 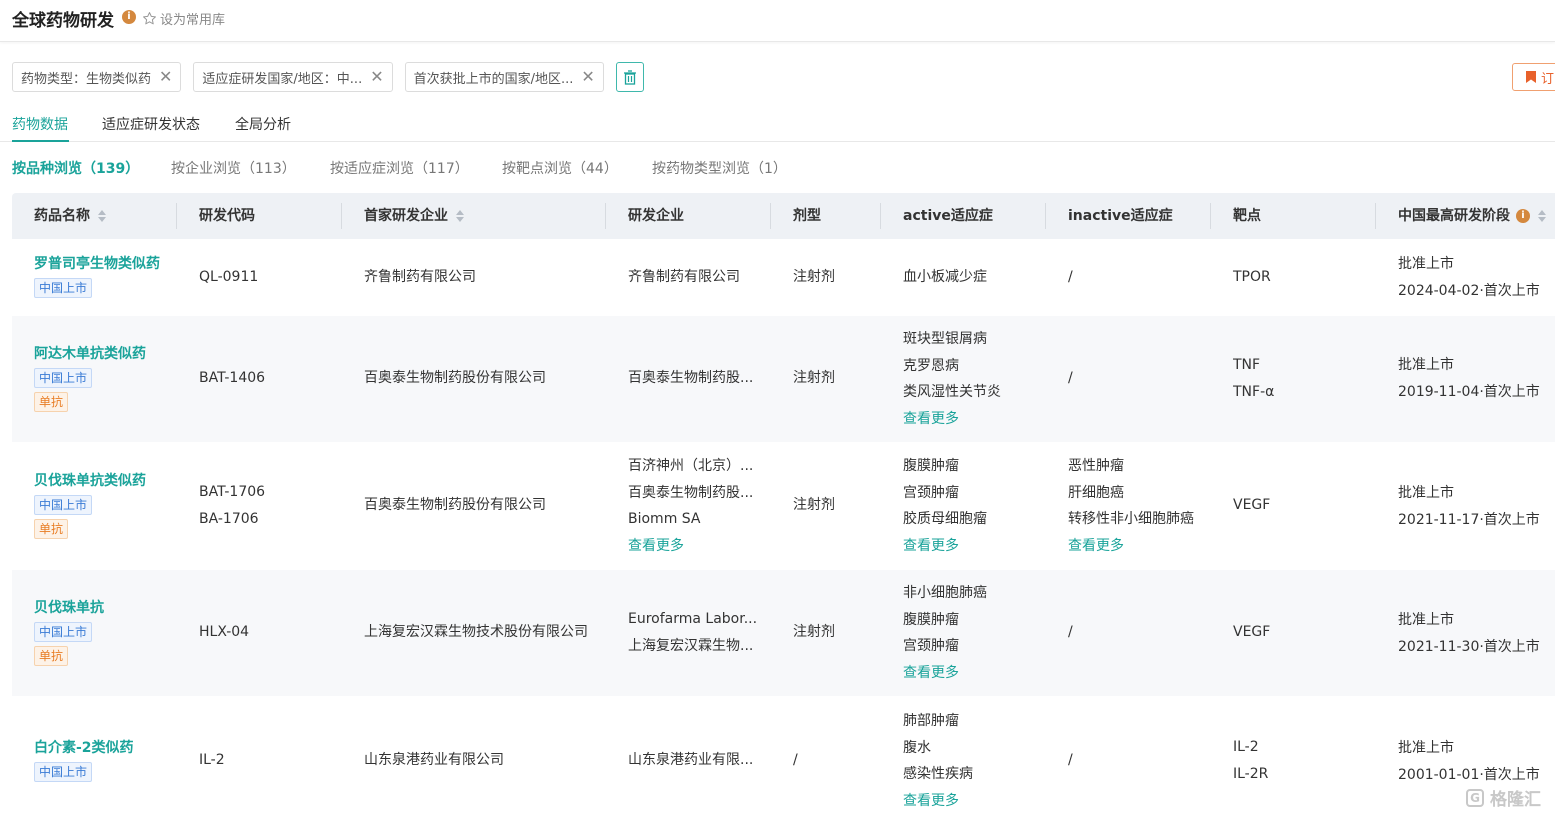 I want to click on active-indication-cell: 血小板减少症, so click(x=945, y=277).